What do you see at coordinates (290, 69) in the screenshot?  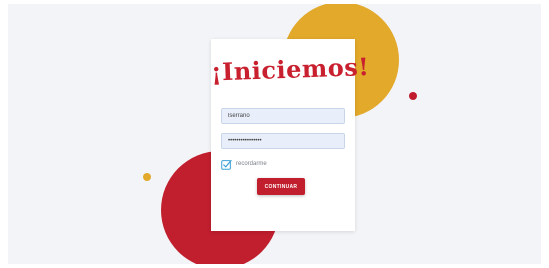 I see `page-title: ¡Iniciemos!` at bounding box center [290, 69].